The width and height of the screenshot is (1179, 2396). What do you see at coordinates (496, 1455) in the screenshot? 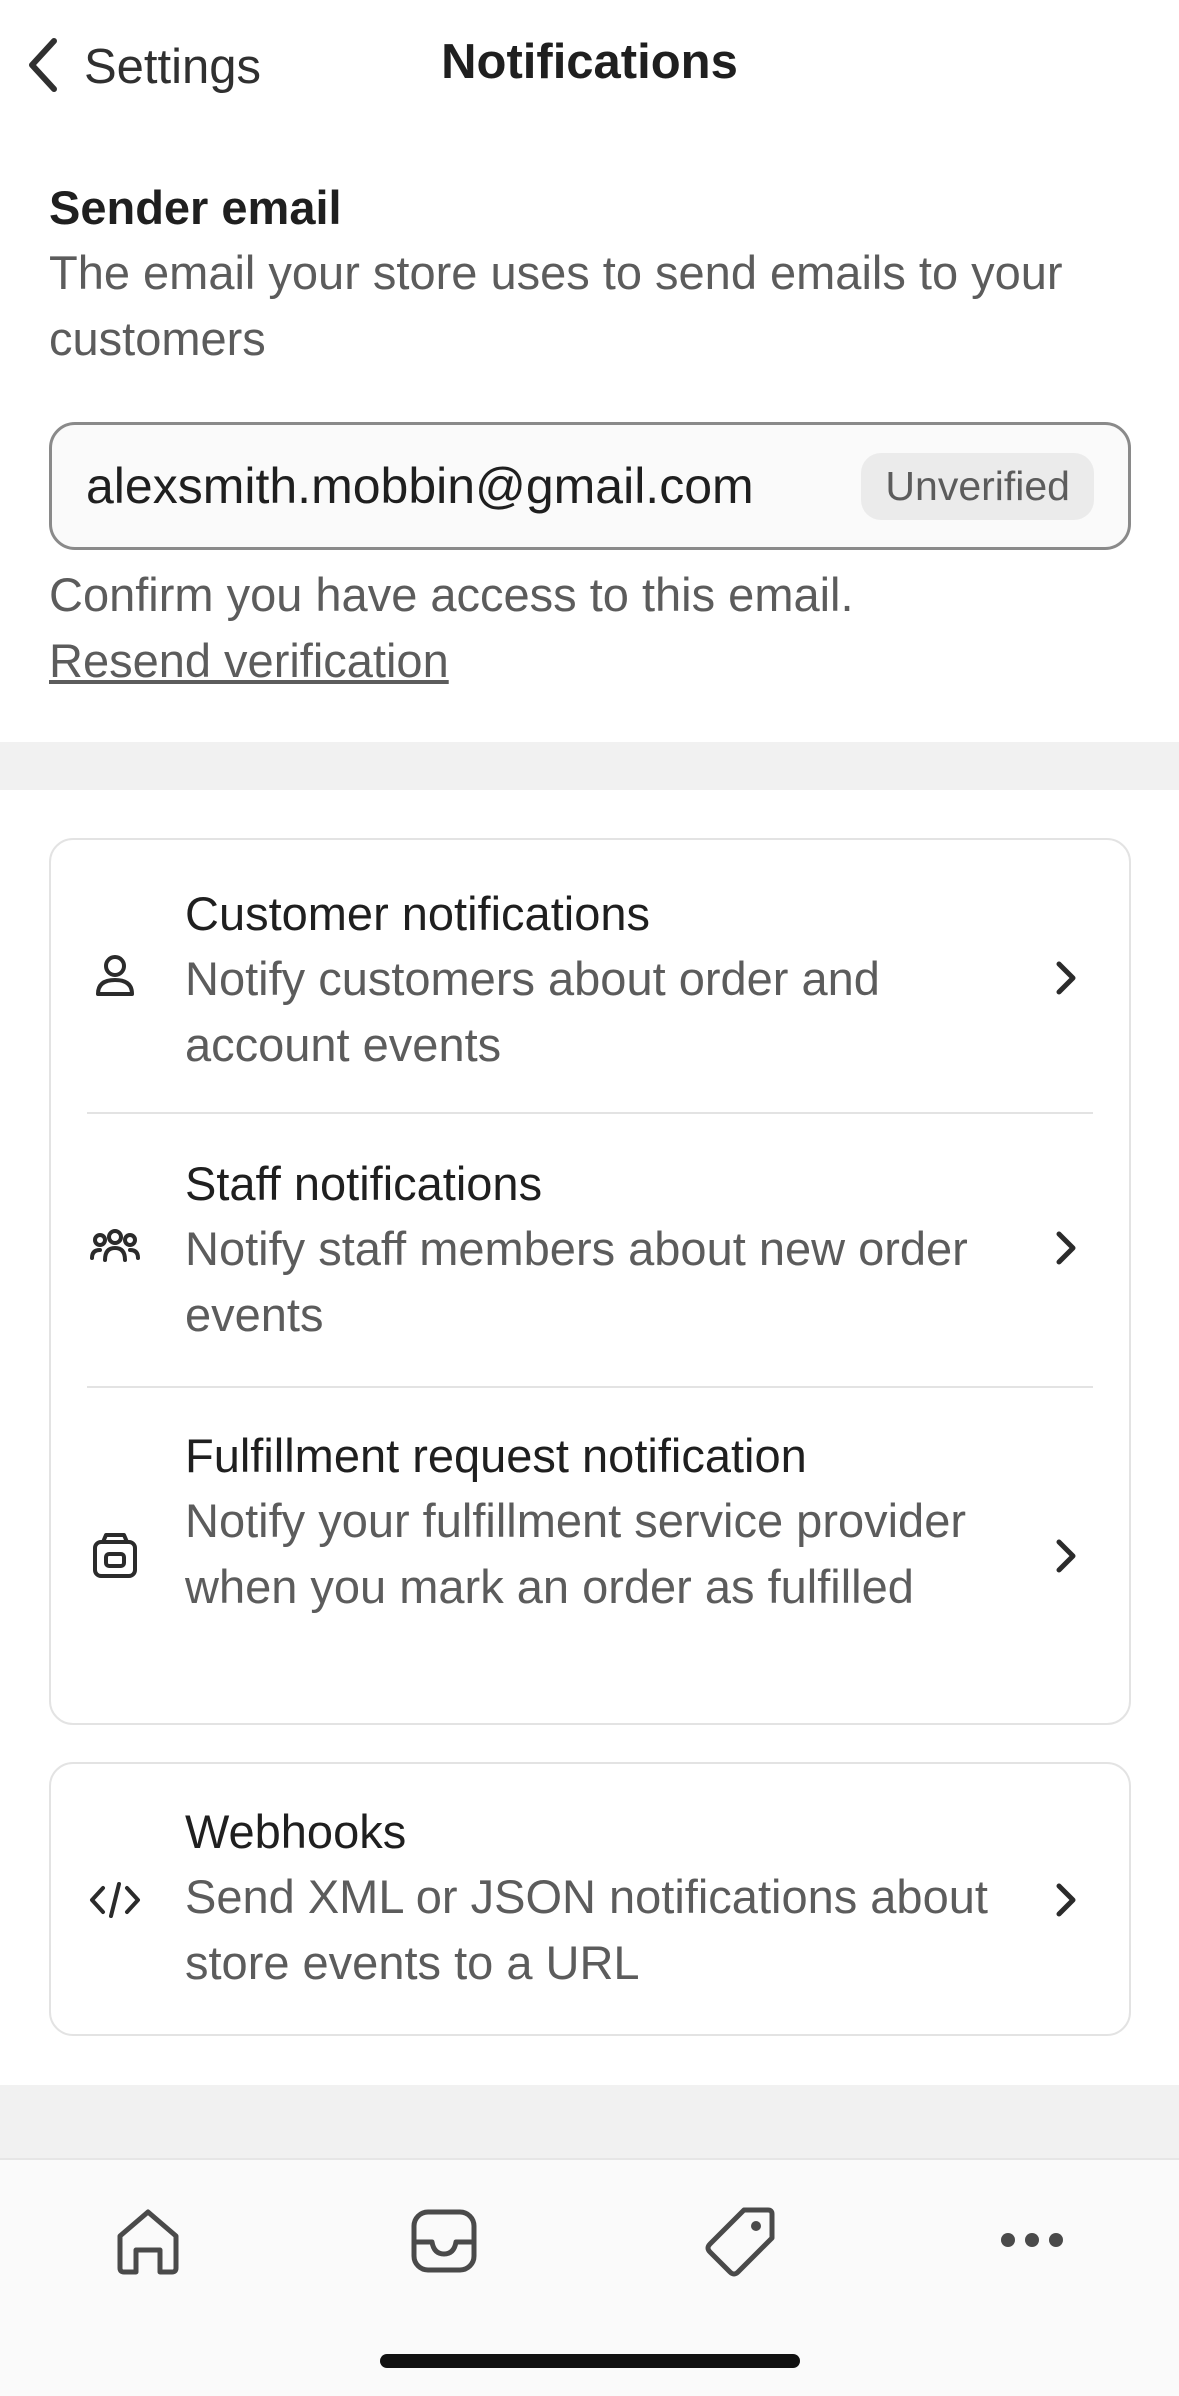
I see `row-title: Fulfillment request notification` at bounding box center [496, 1455].